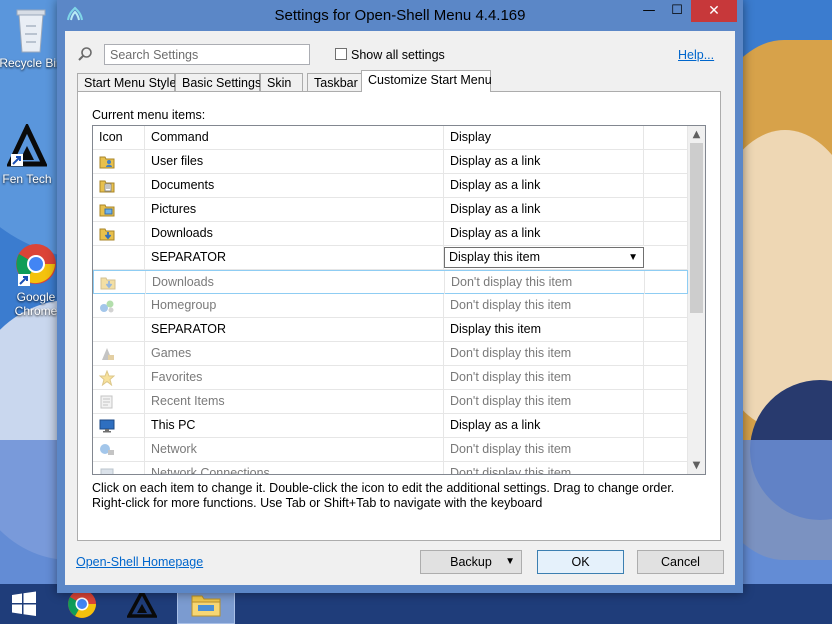 The height and width of the screenshot is (624, 832). I want to click on this-pc-icon, so click(107, 426).